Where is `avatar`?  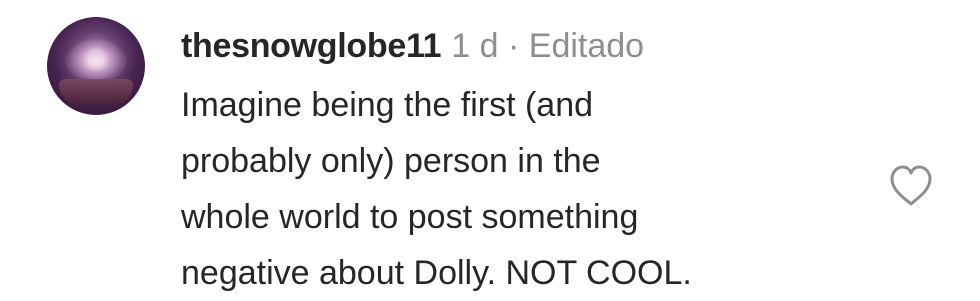
avatar is located at coordinates (96, 66).